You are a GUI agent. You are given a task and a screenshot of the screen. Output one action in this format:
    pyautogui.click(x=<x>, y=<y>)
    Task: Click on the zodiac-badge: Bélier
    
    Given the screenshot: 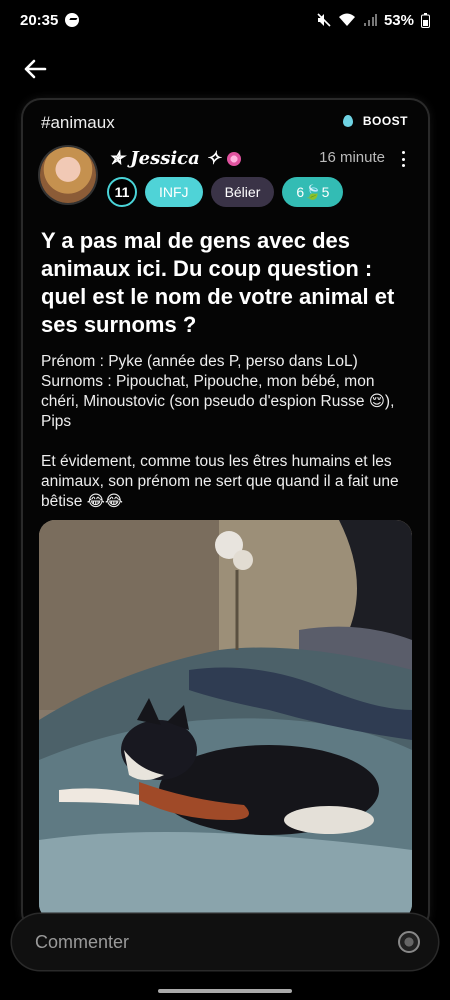 What is the action you would take?
    pyautogui.click(x=242, y=192)
    